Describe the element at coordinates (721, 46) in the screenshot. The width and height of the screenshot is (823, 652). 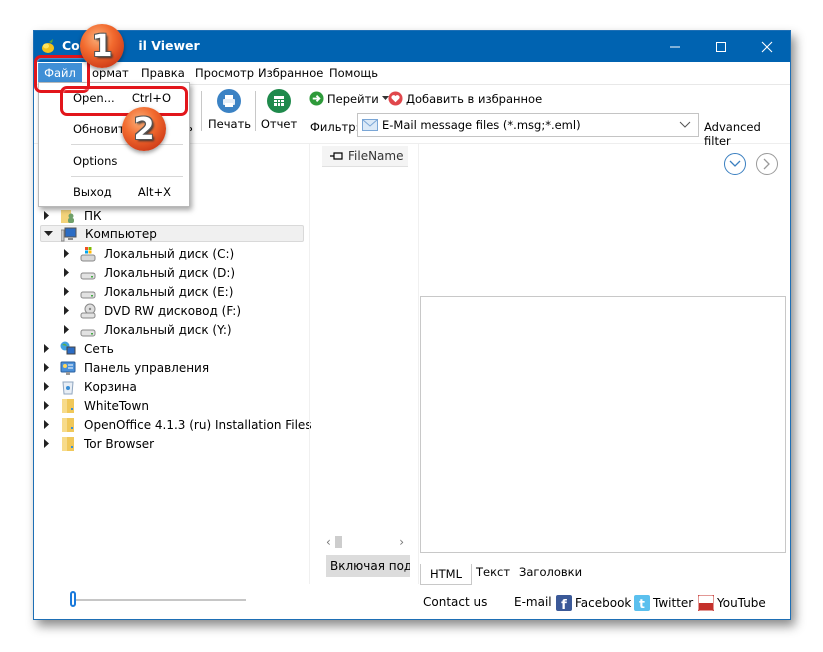
I see `maximize-button` at that location.